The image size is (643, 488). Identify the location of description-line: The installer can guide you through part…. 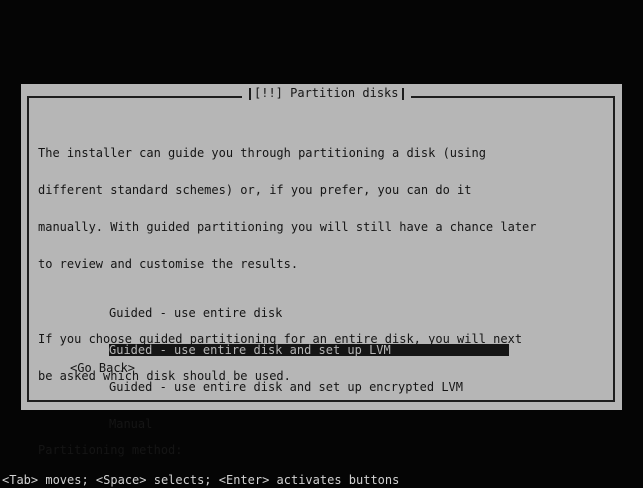
(262, 152).